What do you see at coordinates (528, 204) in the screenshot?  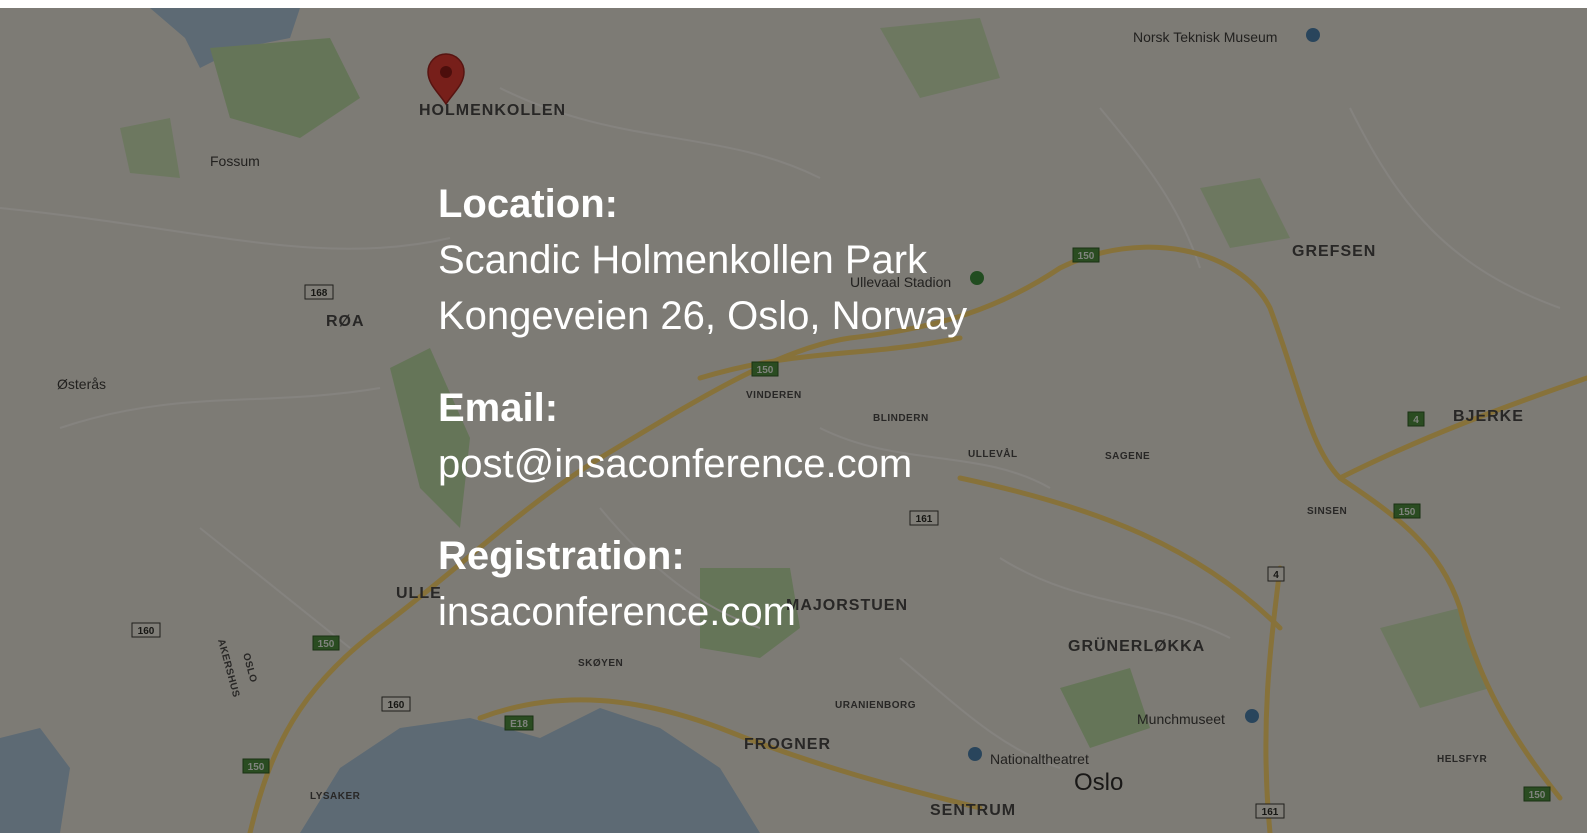 I see `location-heading: Location:` at bounding box center [528, 204].